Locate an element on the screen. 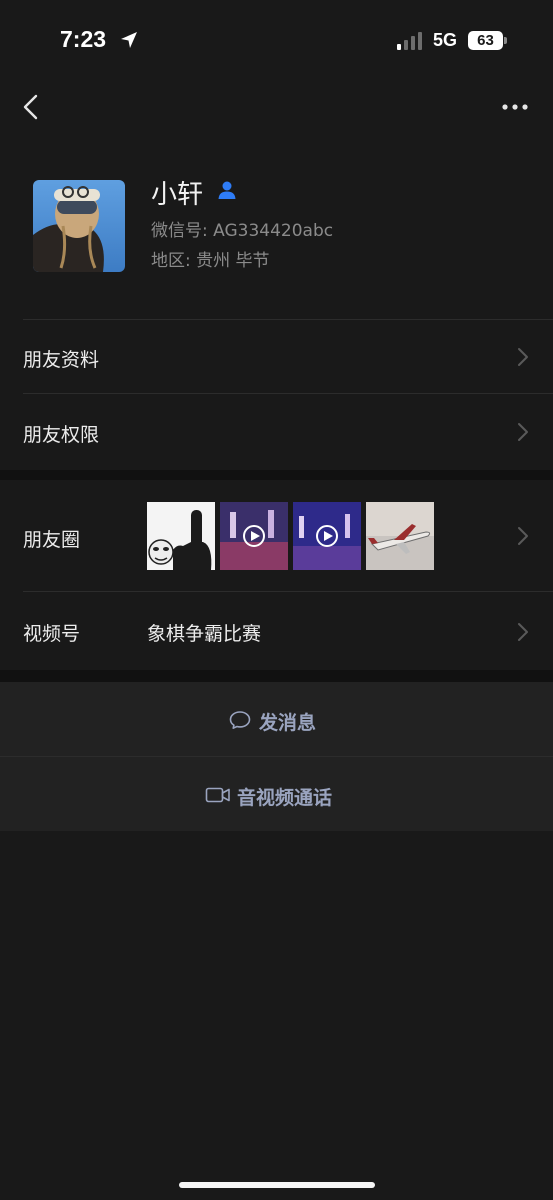  status-time: 7:23 is located at coordinates (83, 39).